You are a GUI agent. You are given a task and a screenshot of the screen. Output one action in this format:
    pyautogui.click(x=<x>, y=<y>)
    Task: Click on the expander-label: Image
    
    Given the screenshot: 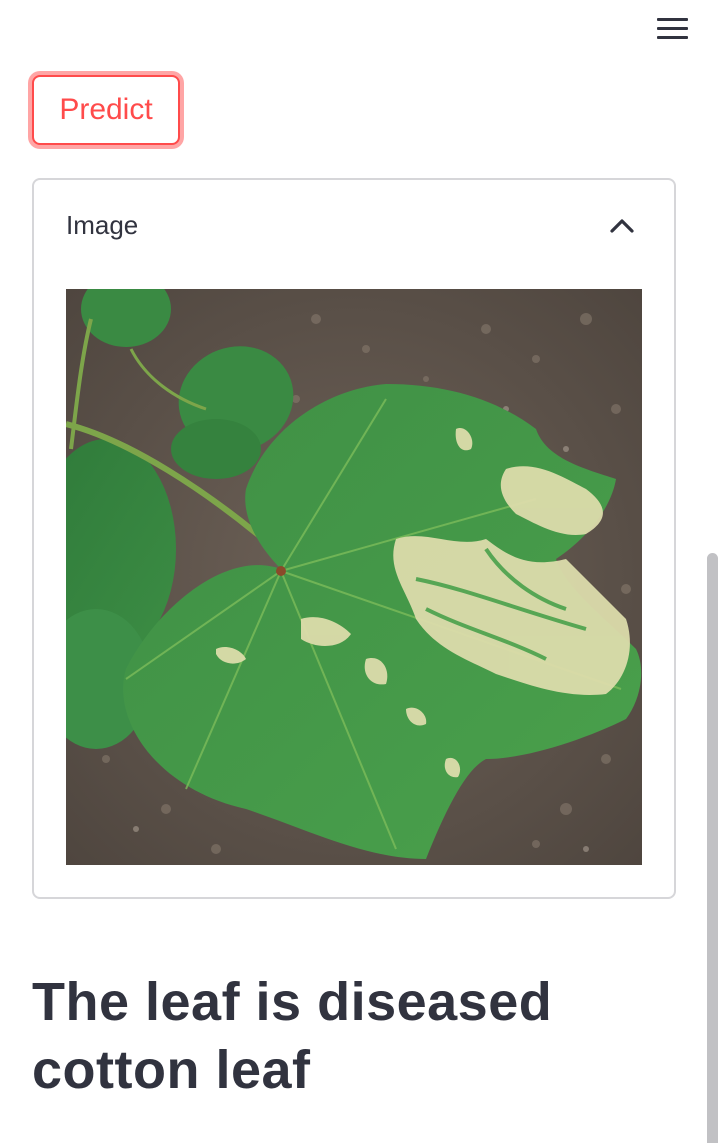 What is the action you would take?
    pyautogui.click(x=102, y=225)
    